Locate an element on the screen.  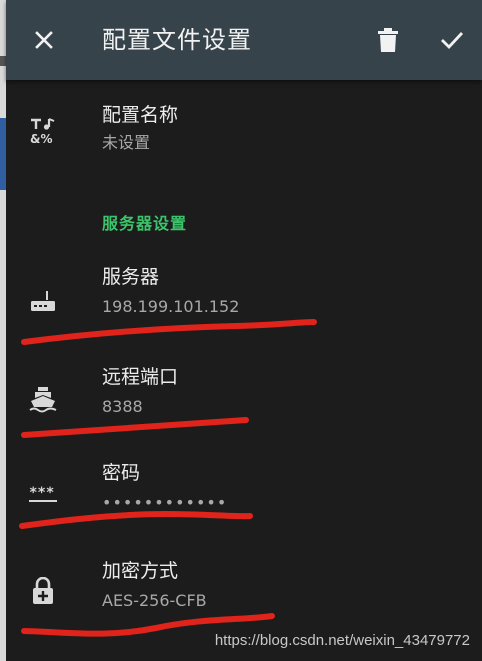
profile-name-value: 未设置 is located at coordinates (126, 142).